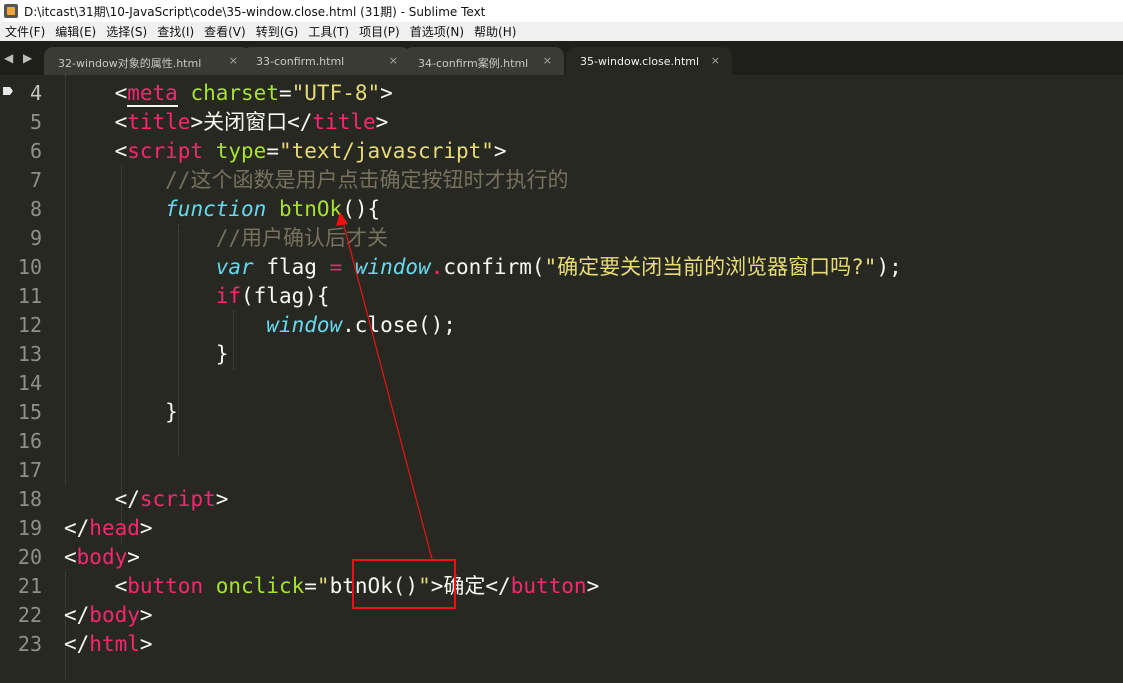 This screenshot has height=683, width=1123. I want to click on sublime-app-icon, so click(11, 11).